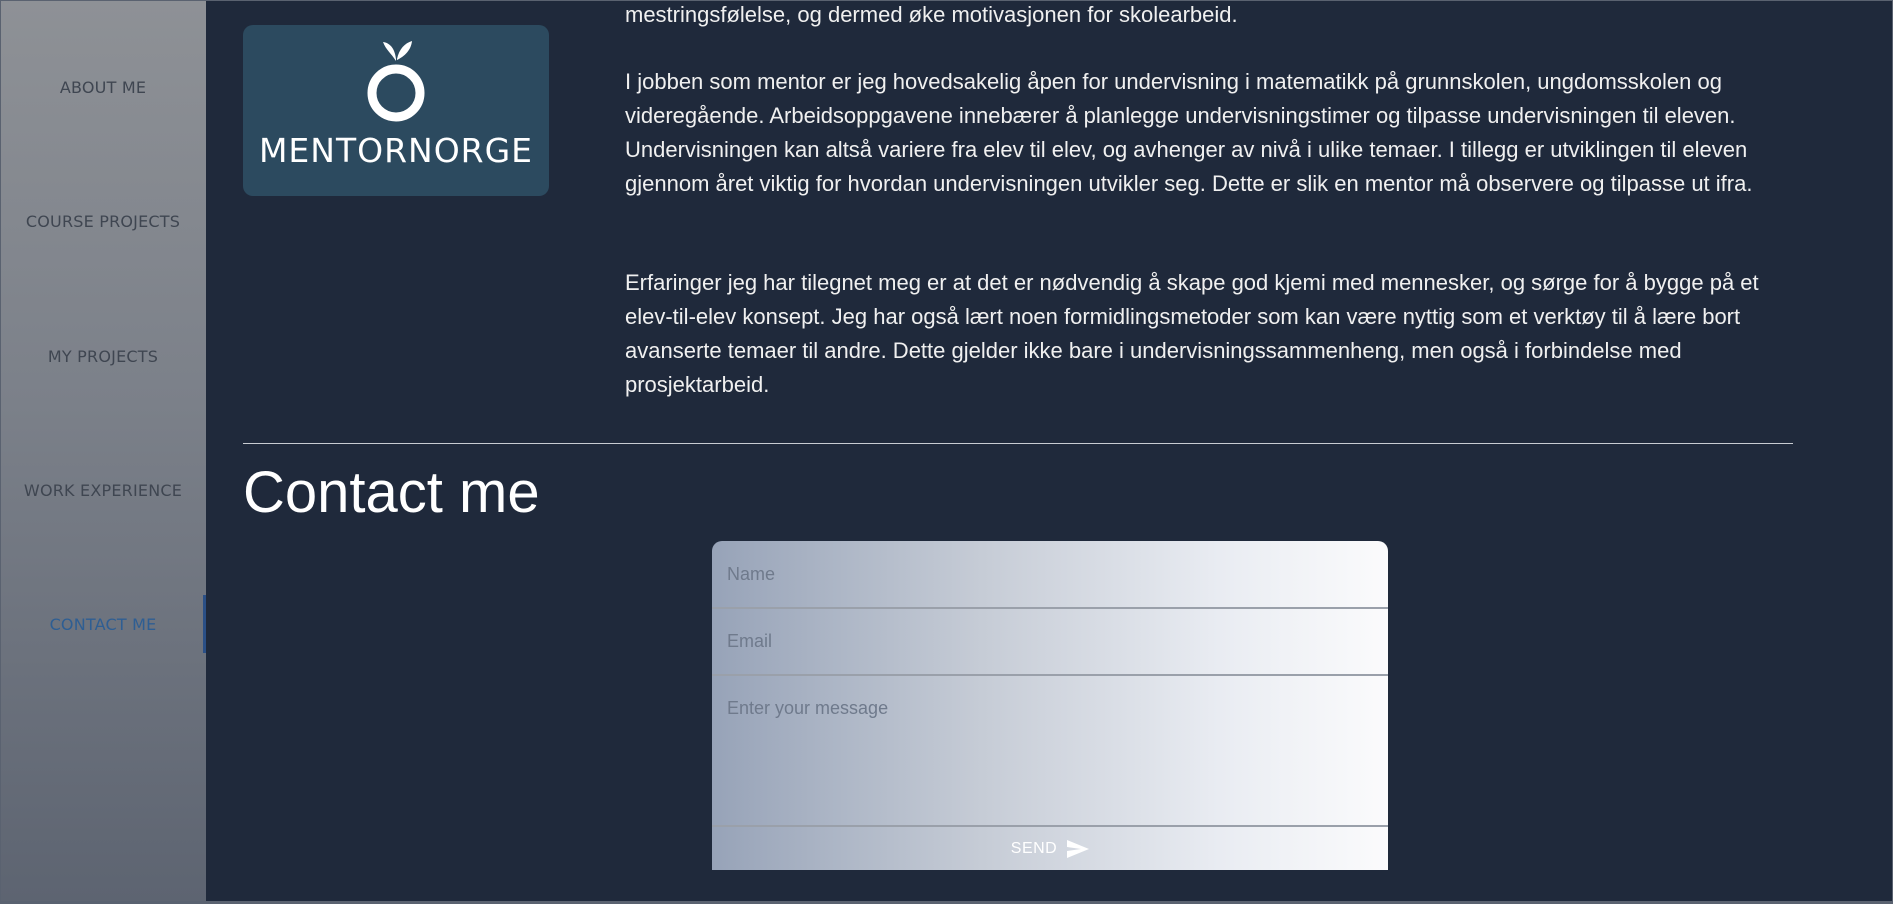 This screenshot has height=904, width=1893. I want to click on email-field-wrapper, so click(1050, 642).